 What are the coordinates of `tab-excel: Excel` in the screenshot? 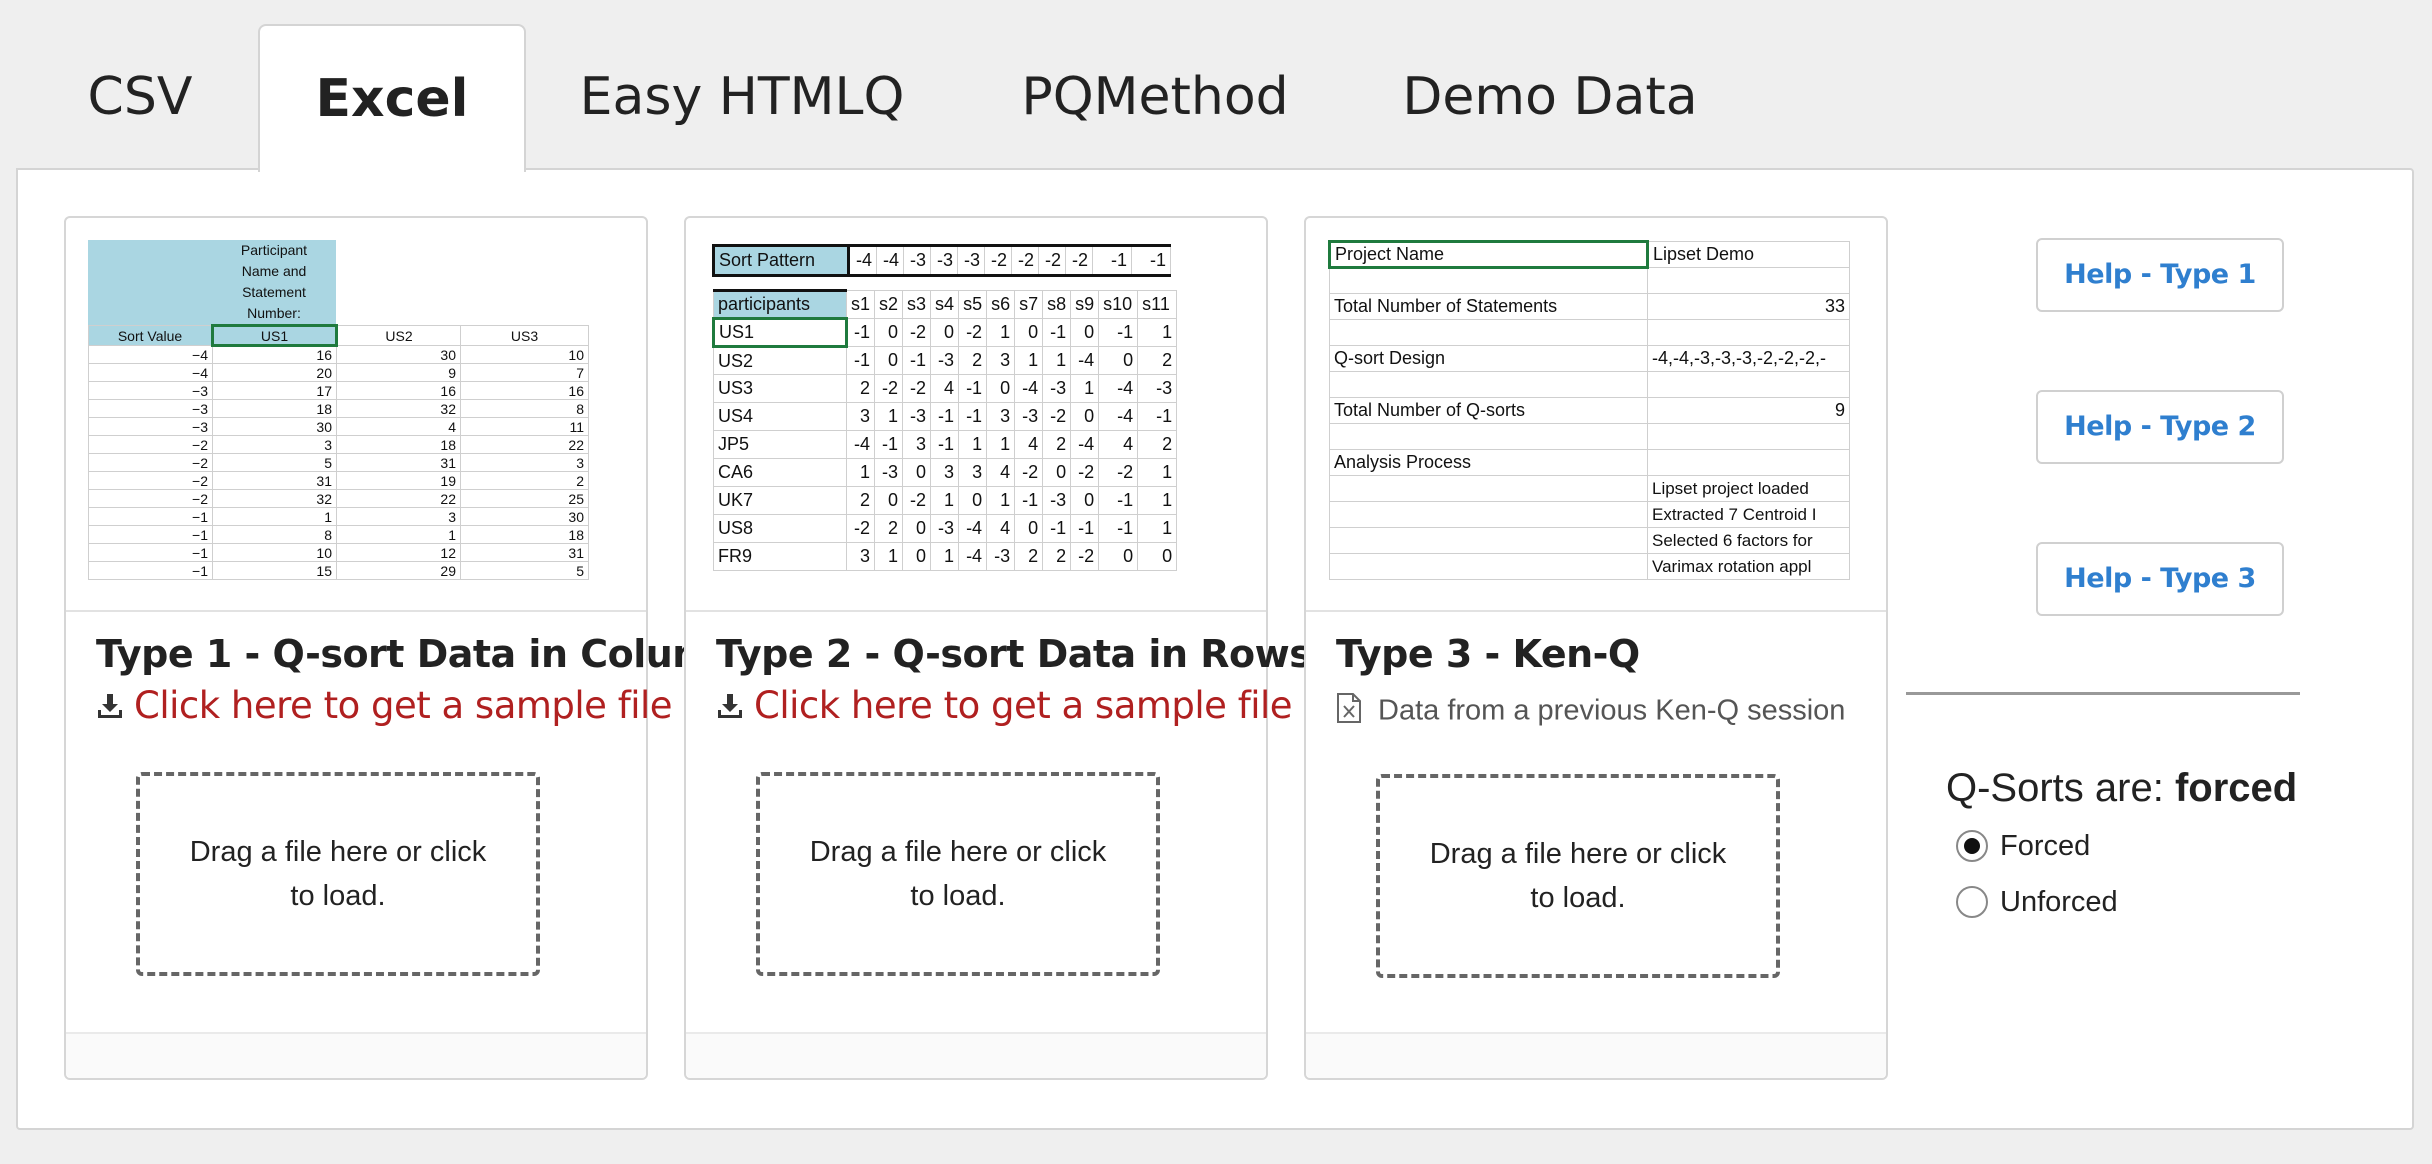 It's located at (392, 98).